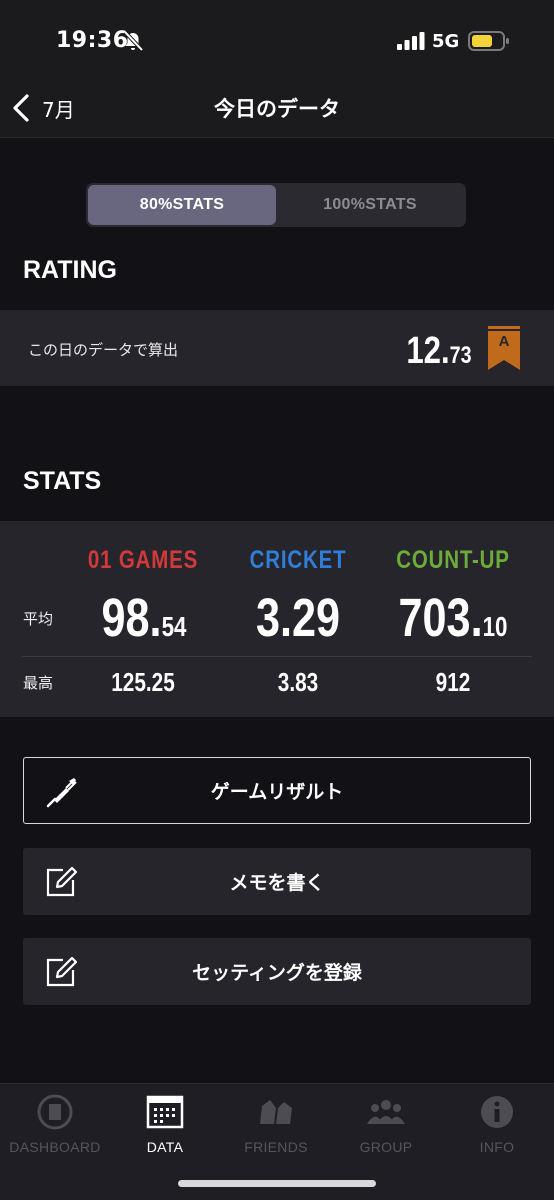  What do you see at coordinates (165, 1147) in the screenshot?
I see `tab-data-label: DATA` at bounding box center [165, 1147].